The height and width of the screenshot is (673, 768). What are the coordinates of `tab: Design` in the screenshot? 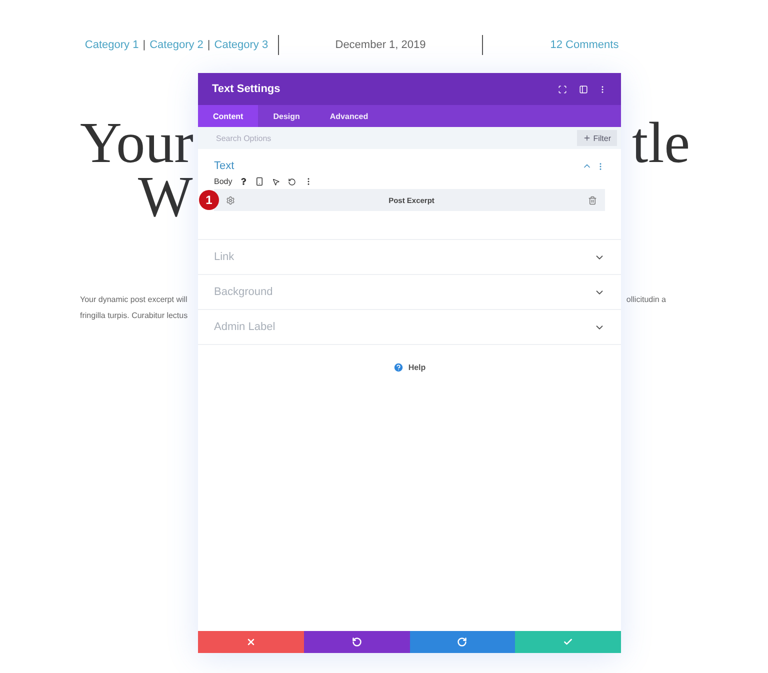 It's located at (286, 116).